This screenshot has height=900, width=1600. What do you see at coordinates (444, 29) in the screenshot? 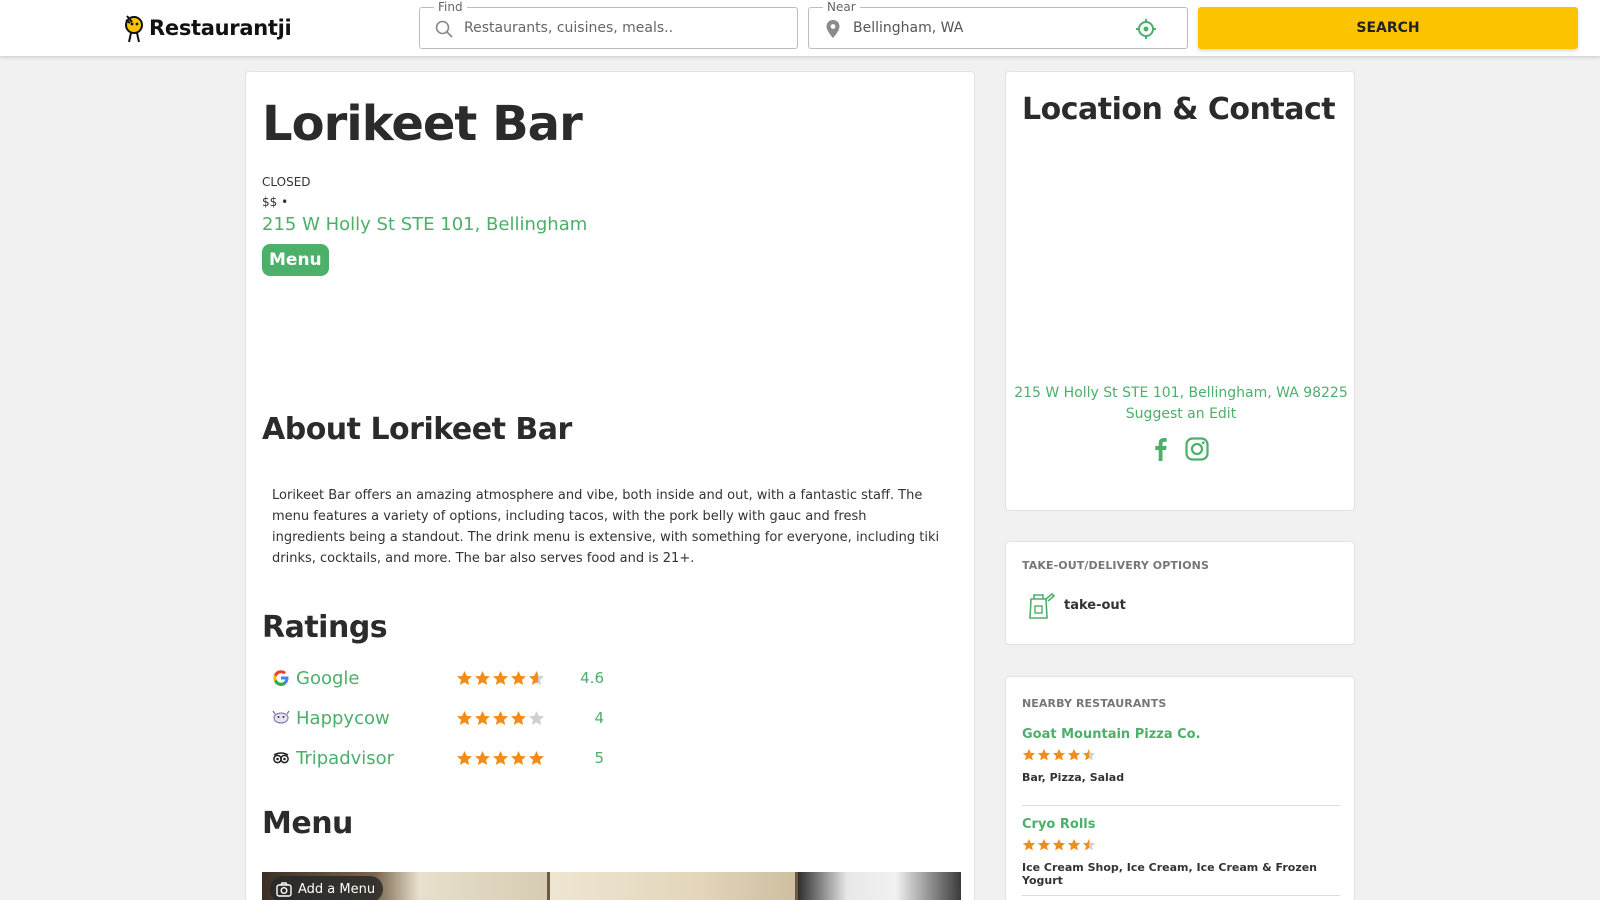
I see `search-icon` at bounding box center [444, 29].